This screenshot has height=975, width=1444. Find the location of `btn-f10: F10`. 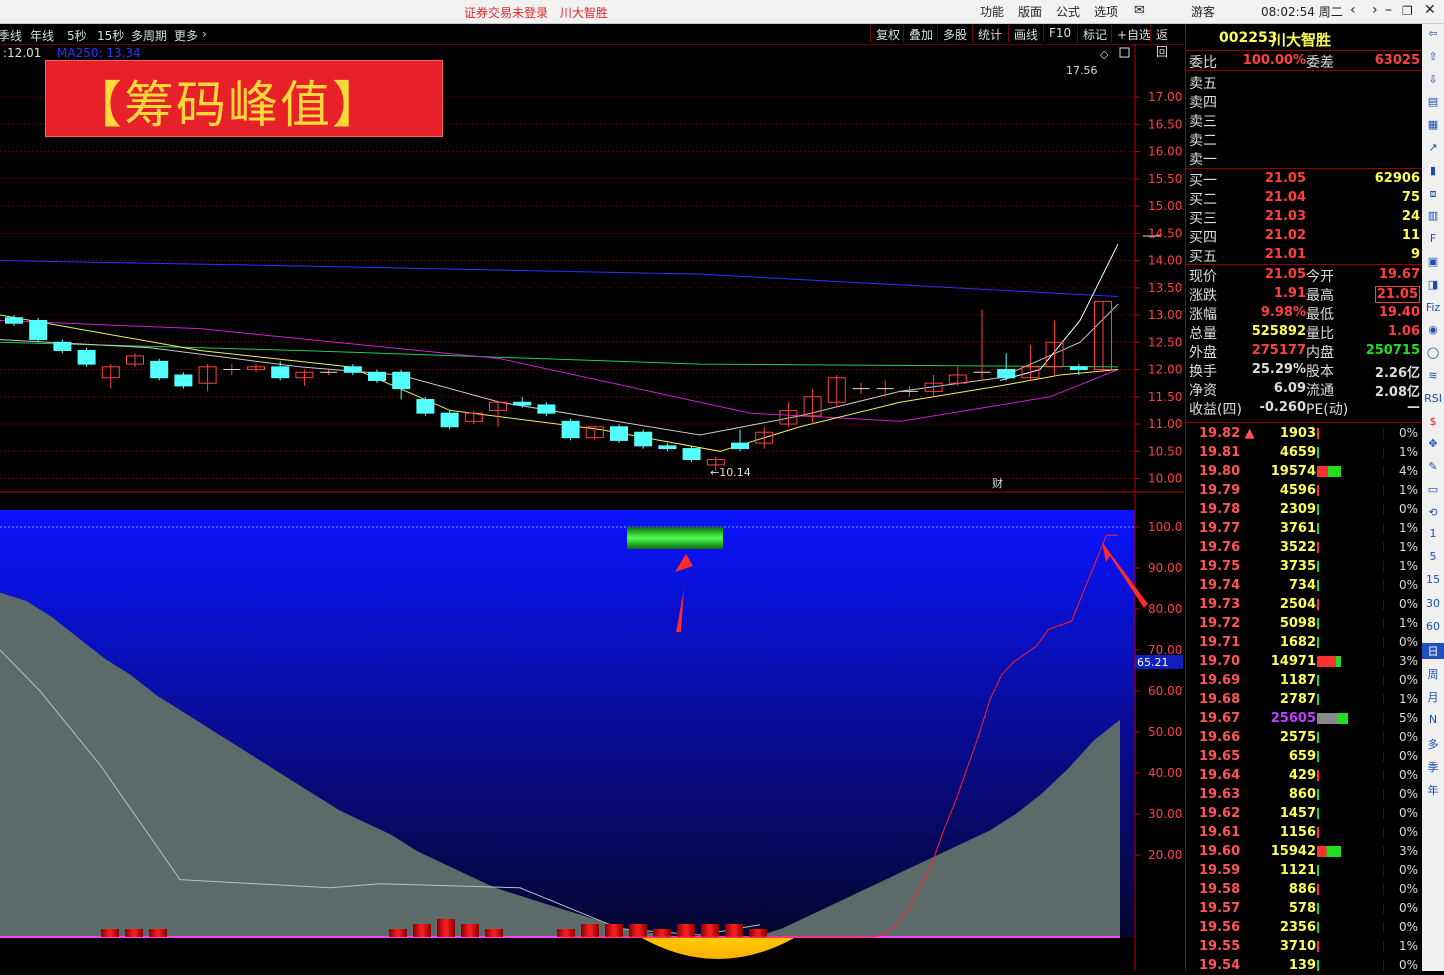

btn-f10: F10 is located at coordinates (1059, 33).